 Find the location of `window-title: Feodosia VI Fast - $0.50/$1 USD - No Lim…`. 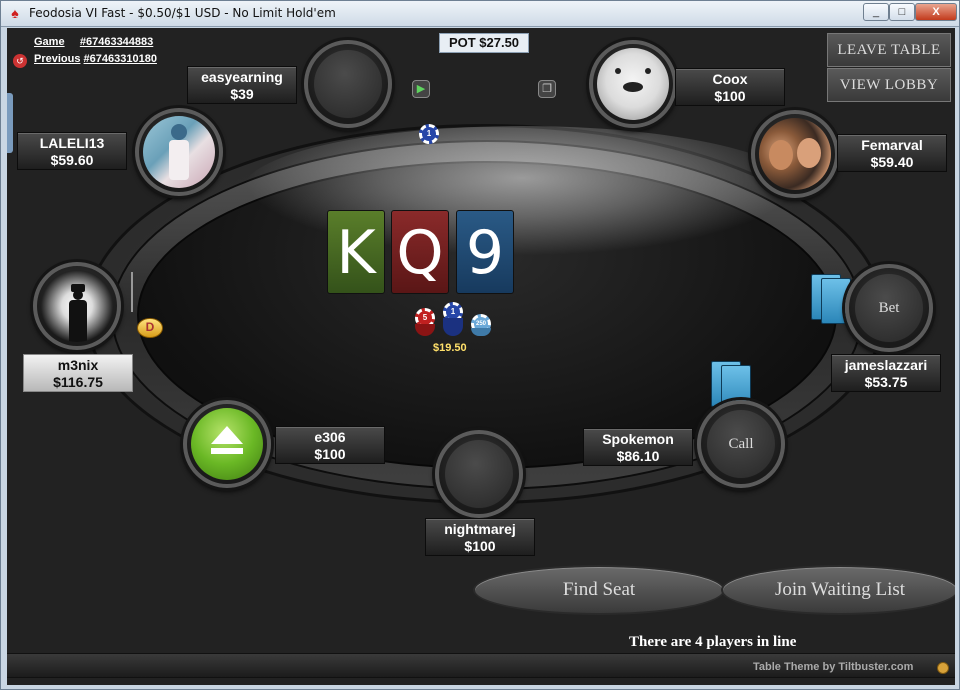

window-title: Feodosia VI Fast - $0.50/$1 USD - No Lim… is located at coordinates (182, 13).